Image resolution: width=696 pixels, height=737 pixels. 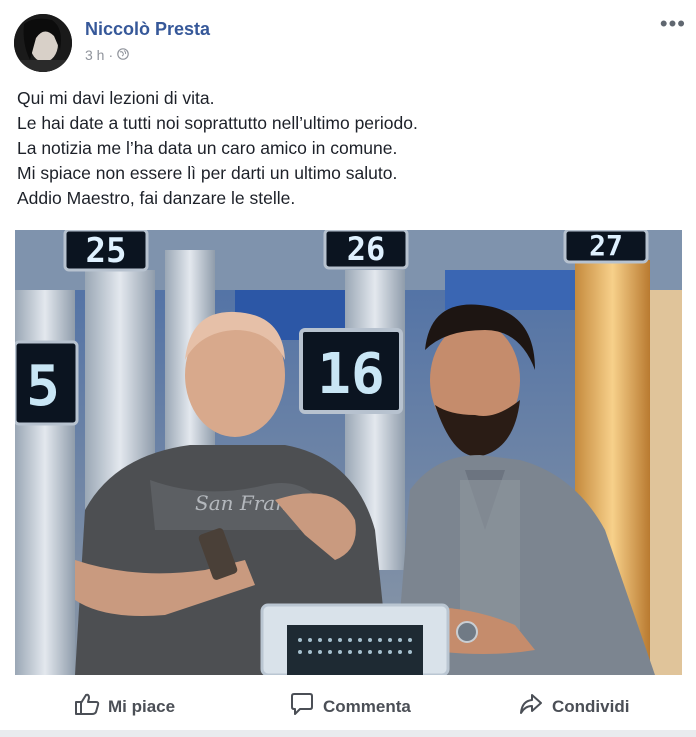 I want to click on like-button: Mi piace, so click(x=124, y=706).